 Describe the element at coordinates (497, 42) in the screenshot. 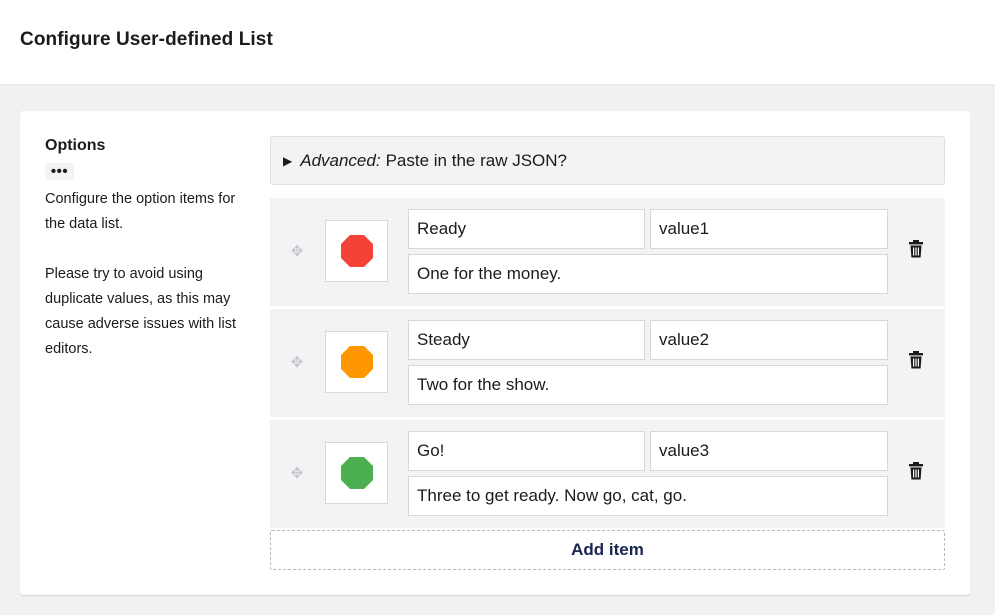

I see `page-header: Configure User-defined List` at that location.